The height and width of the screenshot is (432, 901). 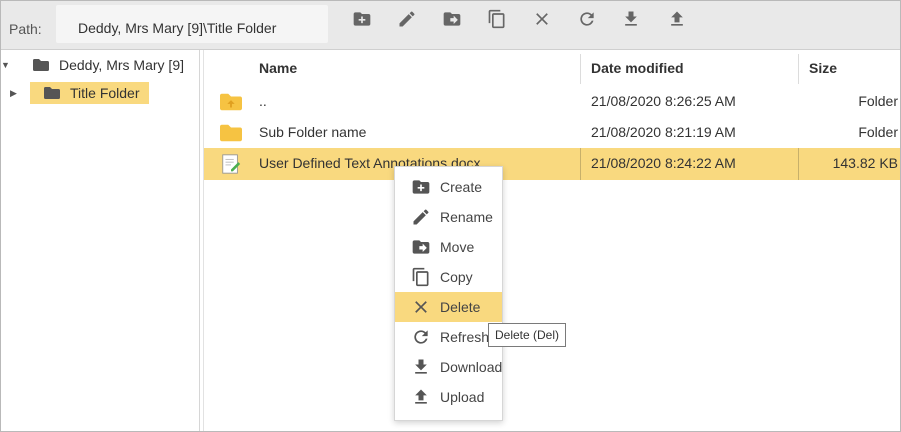 What do you see at coordinates (457, 247) in the screenshot?
I see `menu-item-label: Move` at bounding box center [457, 247].